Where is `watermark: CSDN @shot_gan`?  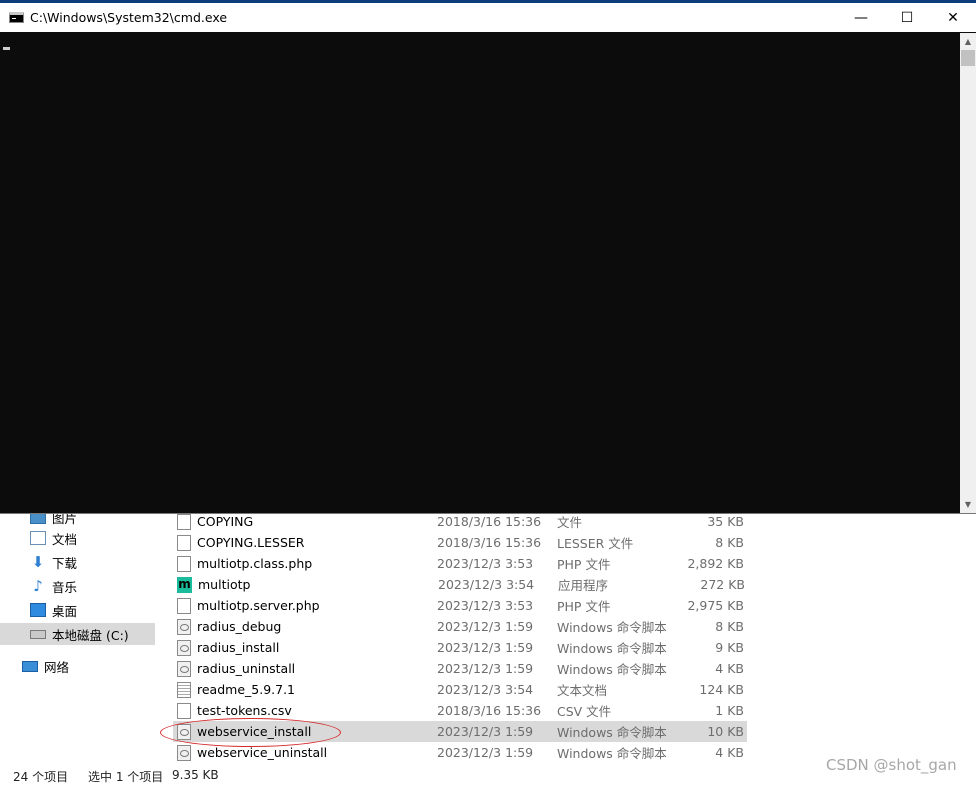 watermark: CSDN @shot_gan is located at coordinates (891, 765).